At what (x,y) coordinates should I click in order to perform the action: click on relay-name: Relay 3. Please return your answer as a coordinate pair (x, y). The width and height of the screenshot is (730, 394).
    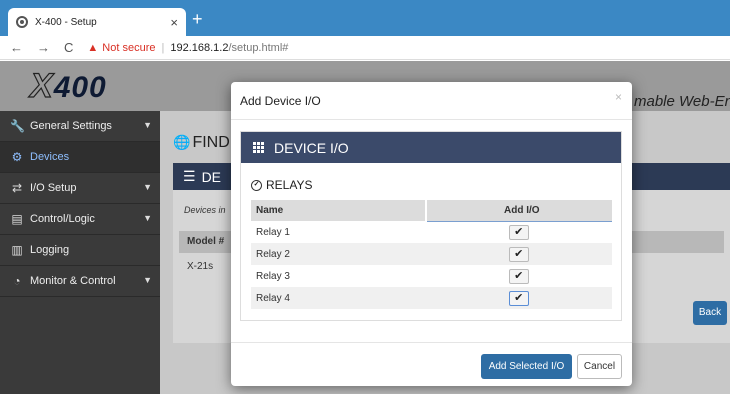
    Looking at the image, I should click on (273, 276).